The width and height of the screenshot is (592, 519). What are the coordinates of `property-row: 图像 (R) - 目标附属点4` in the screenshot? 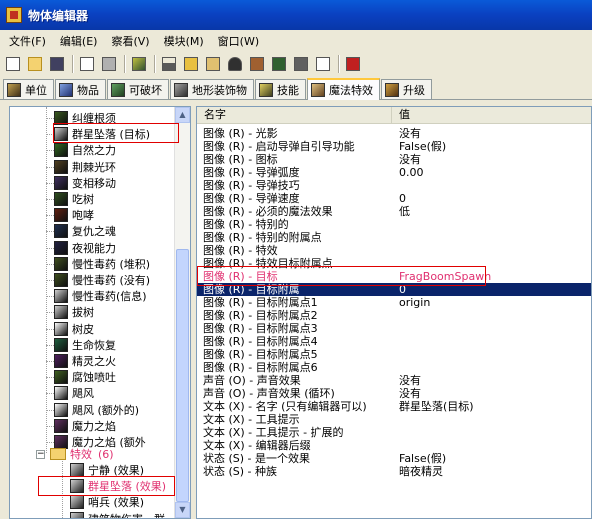 It's located at (394, 341).